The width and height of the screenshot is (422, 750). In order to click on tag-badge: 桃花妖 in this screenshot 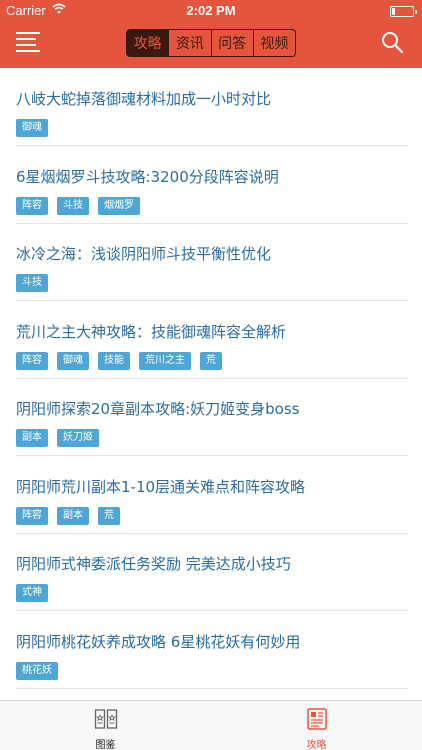, I will do `click(37, 670)`.